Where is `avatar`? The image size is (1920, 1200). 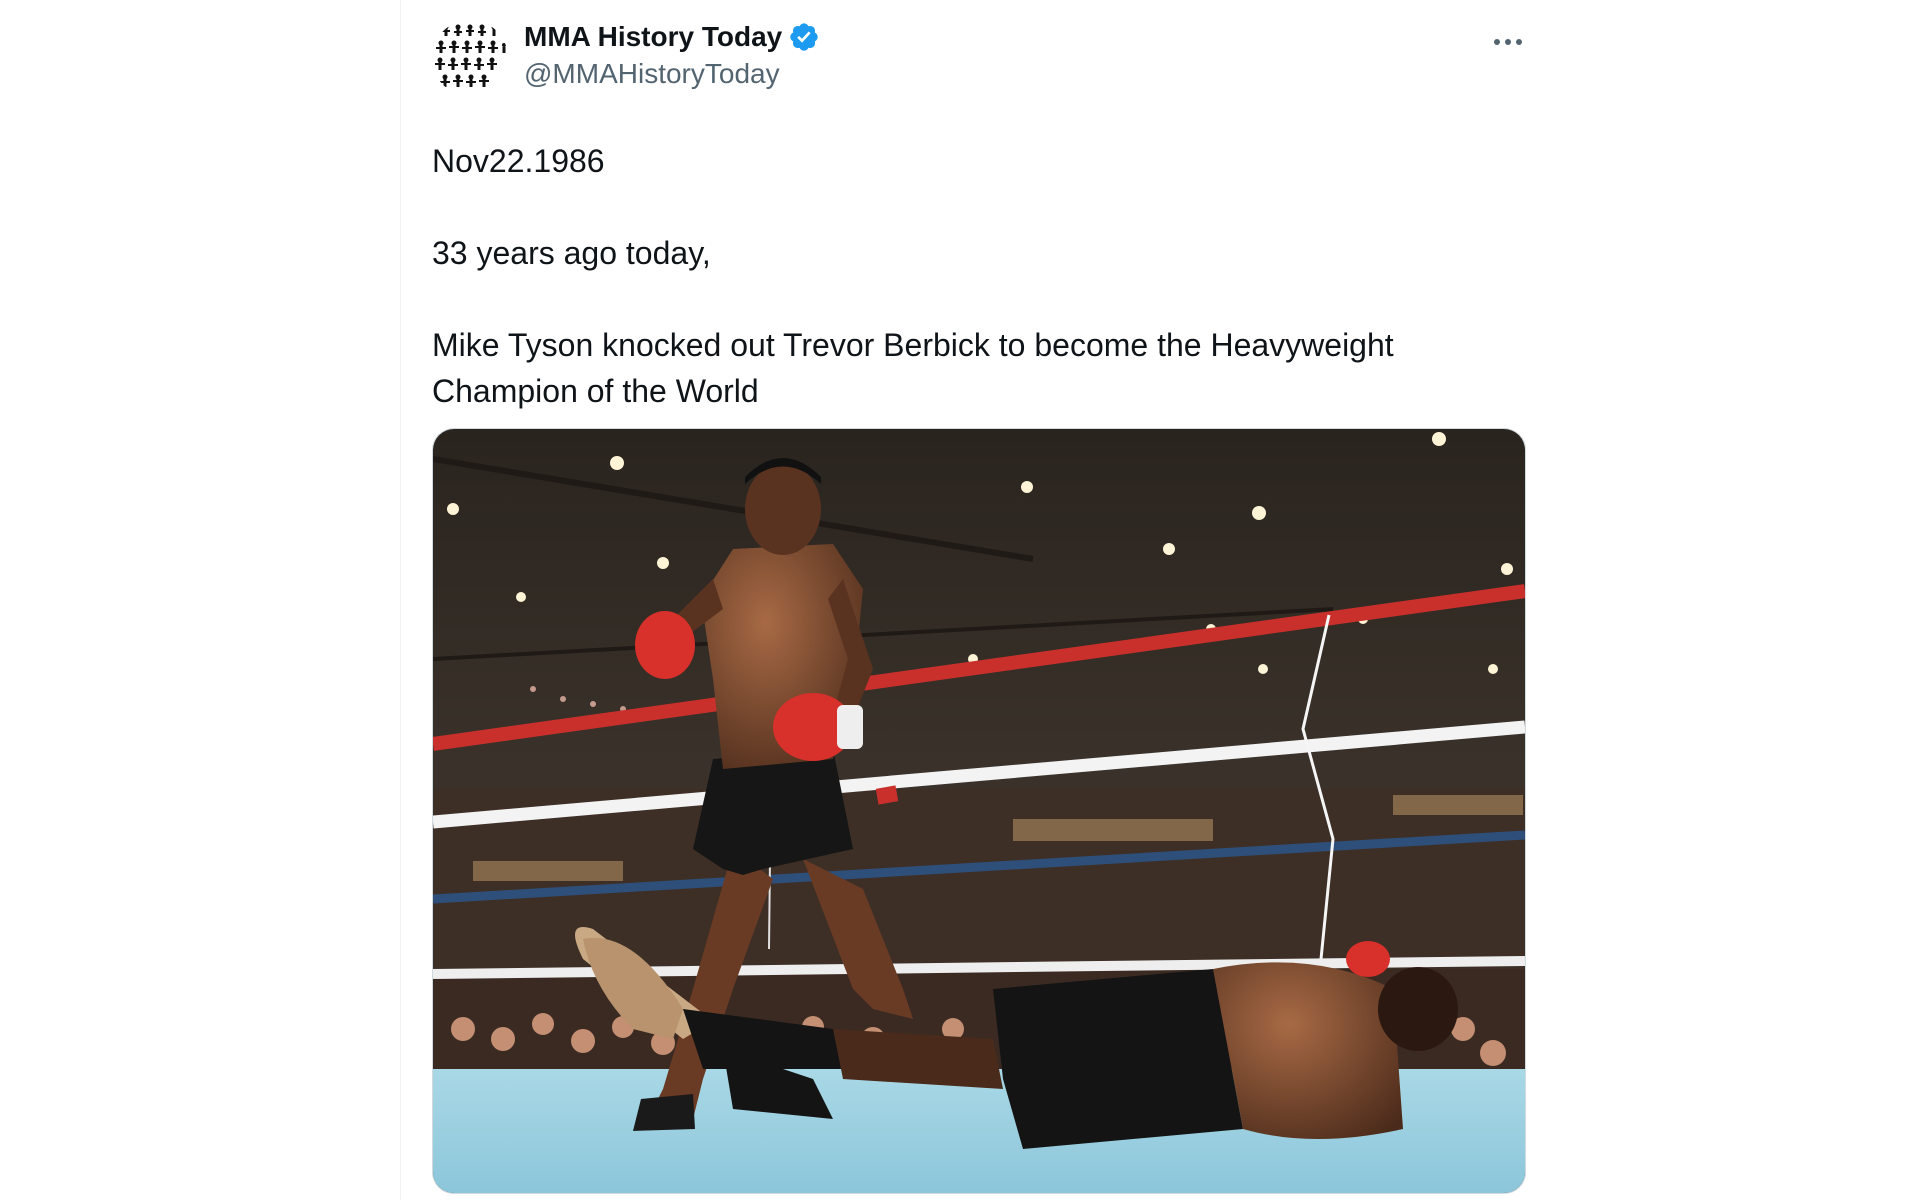 avatar is located at coordinates (470, 58).